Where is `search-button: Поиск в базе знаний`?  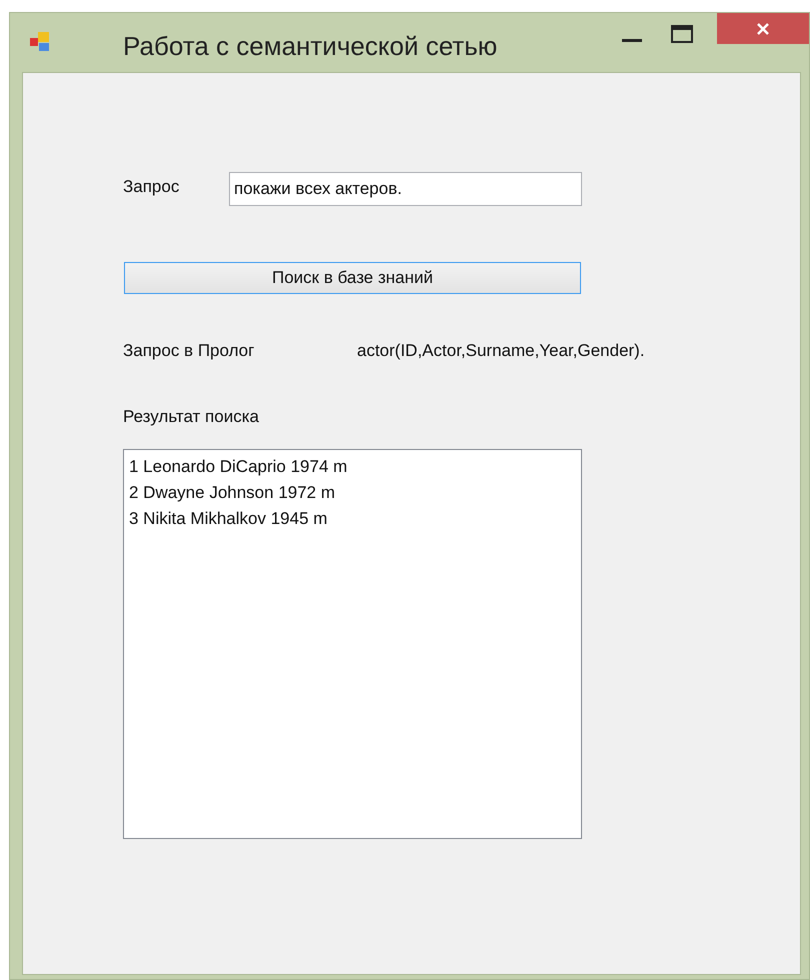
search-button: Поиск в базе знаний is located at coordinates (352, 278).